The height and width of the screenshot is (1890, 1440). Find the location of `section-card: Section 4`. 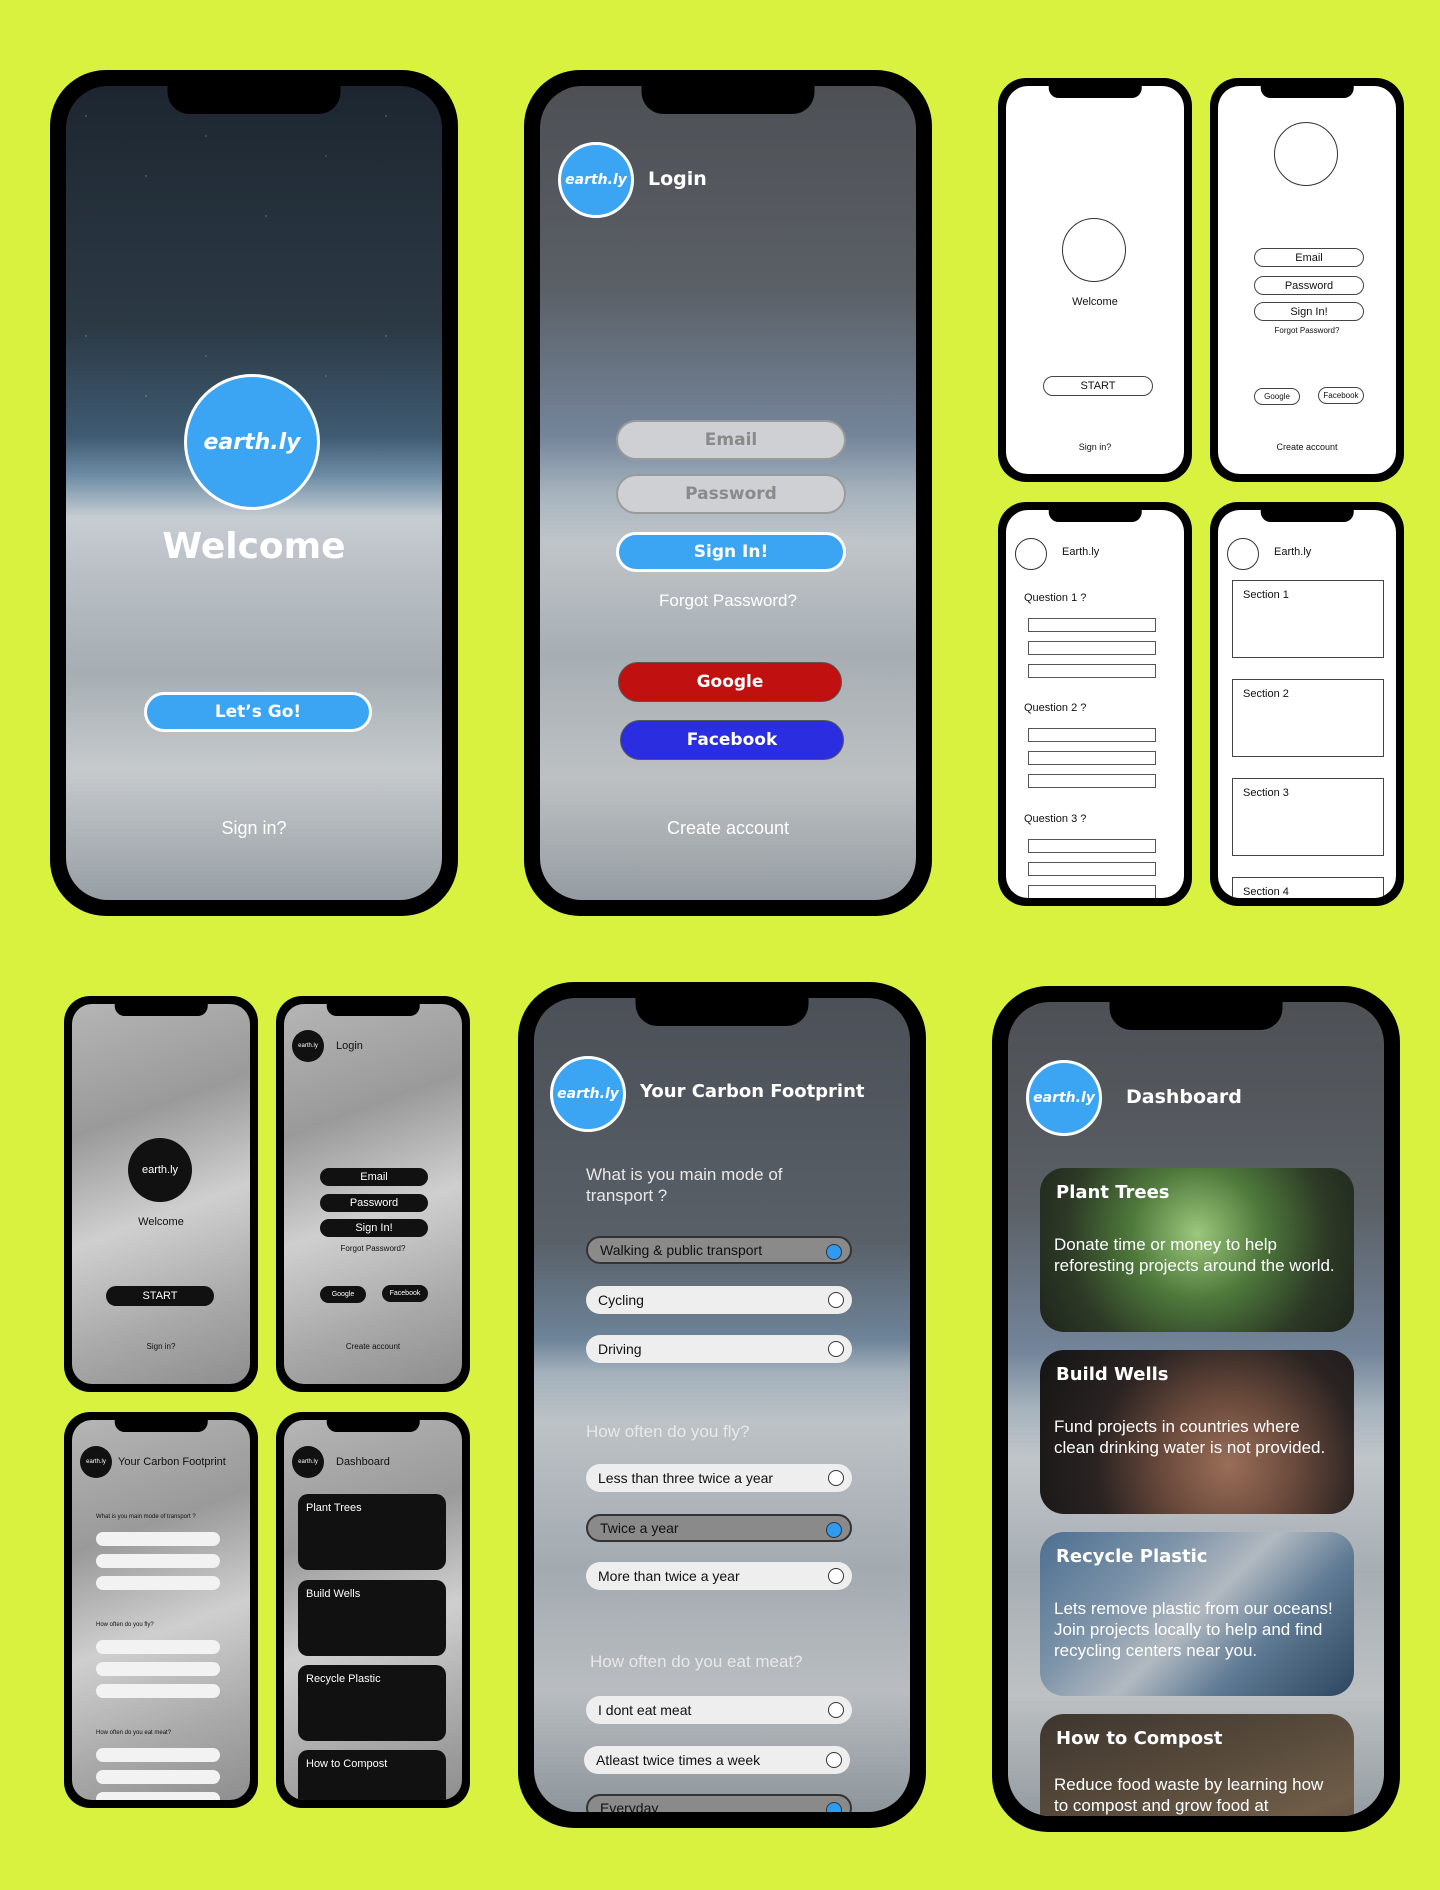

section-card: Section 4 is located at coordinates (1308, 887).